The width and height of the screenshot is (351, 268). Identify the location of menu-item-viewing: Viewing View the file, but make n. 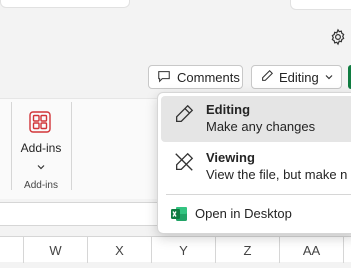
(256, 167).